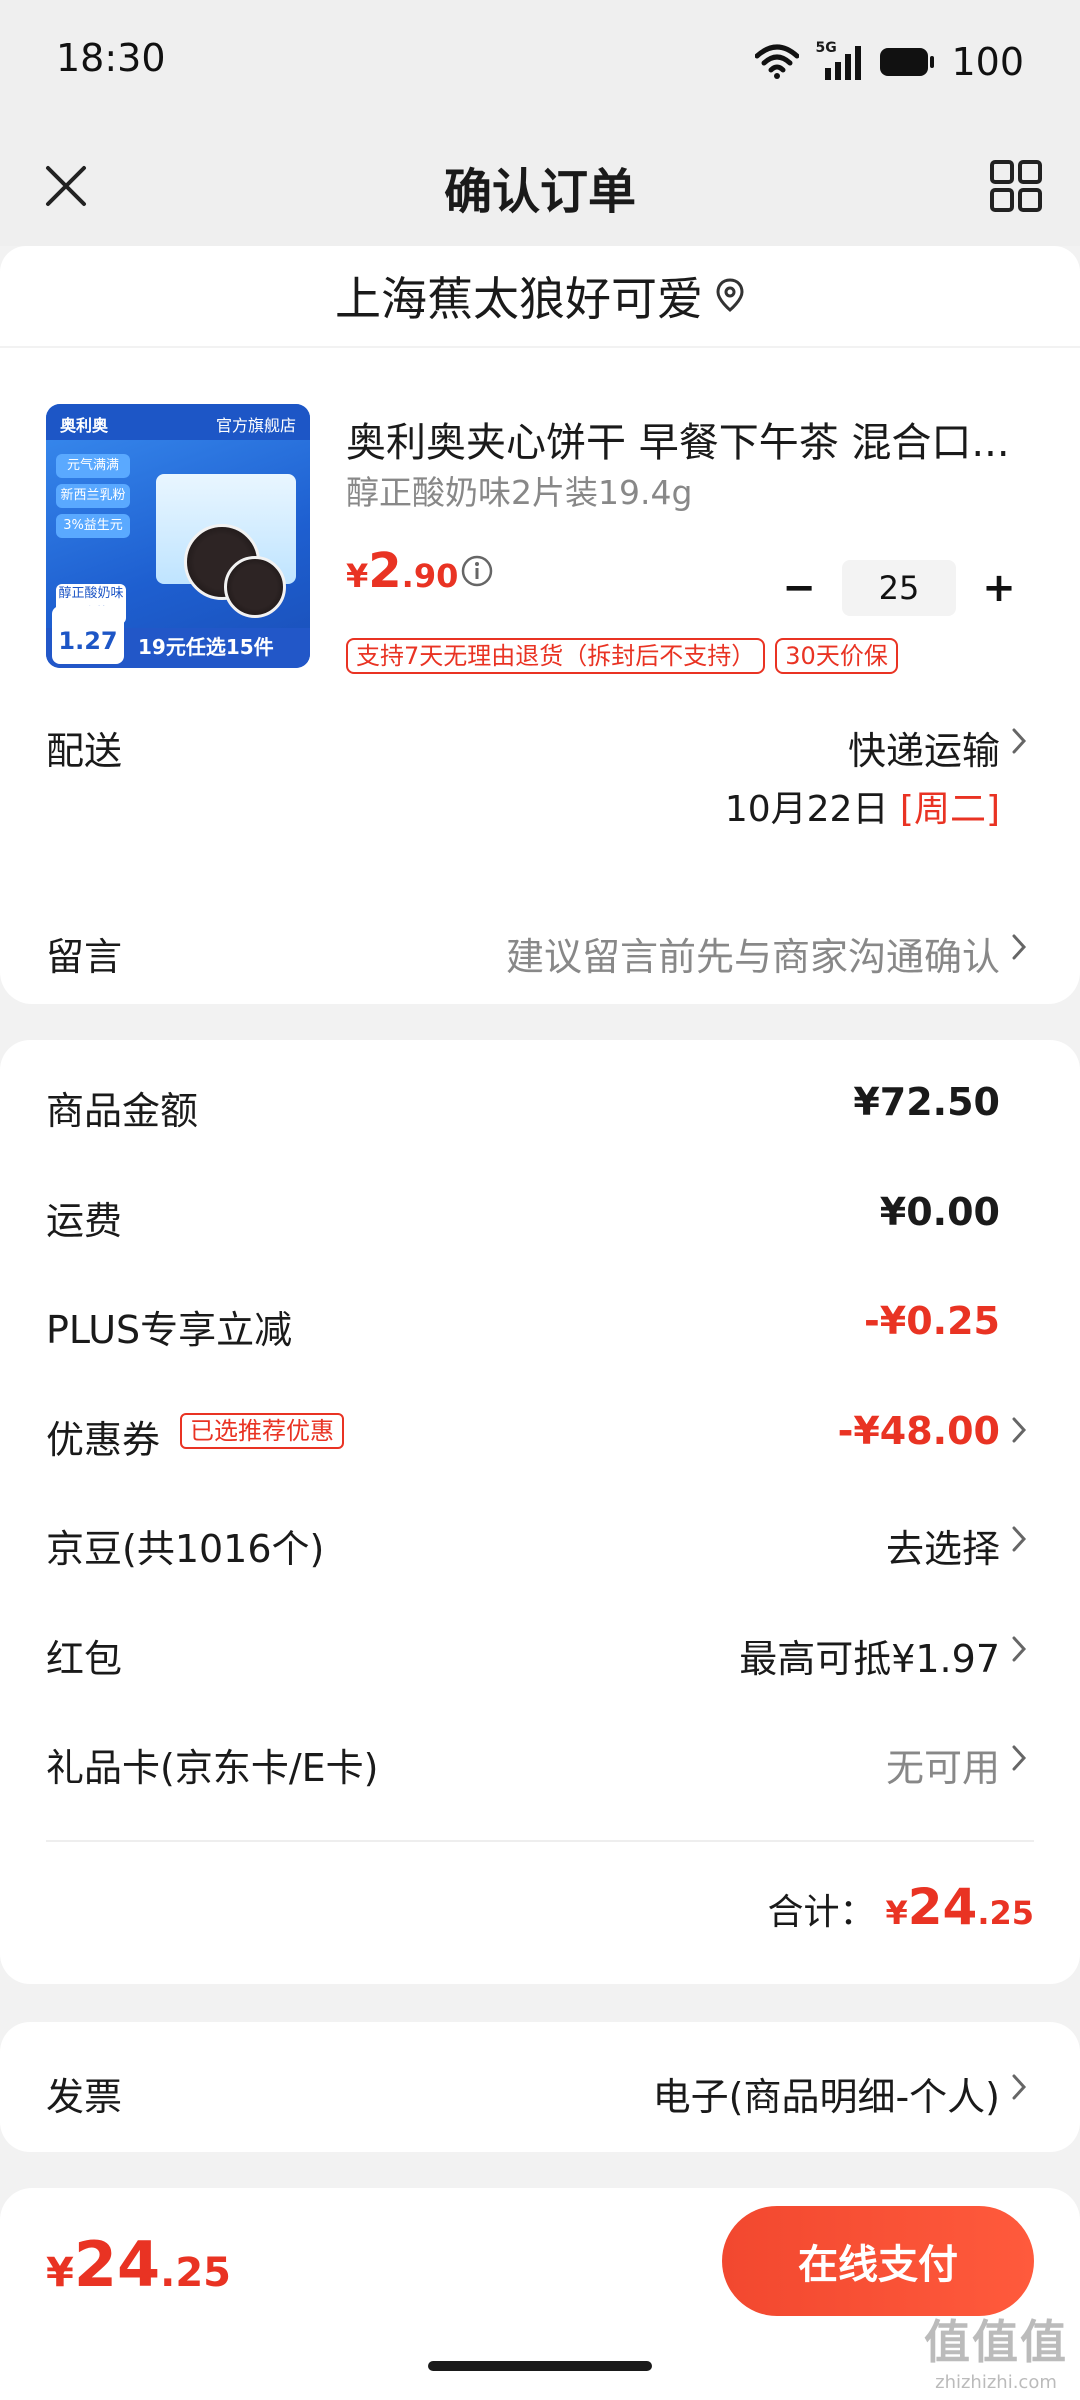 This screenshot has width=1080, height=2400. Describe the element at coordinates (84, 1221) in the screenshot. I see `shipping-label: 运费` at that location.